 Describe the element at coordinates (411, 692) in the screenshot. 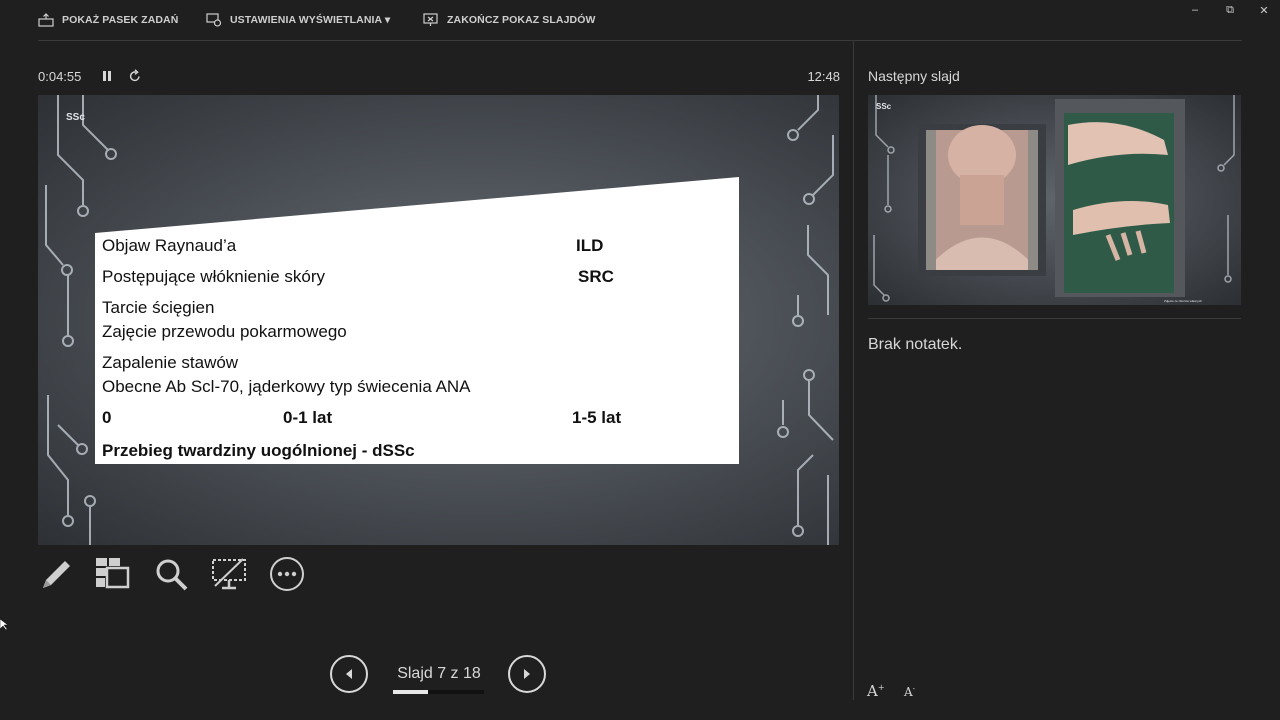

I see `slide-progress-fill` at that location.